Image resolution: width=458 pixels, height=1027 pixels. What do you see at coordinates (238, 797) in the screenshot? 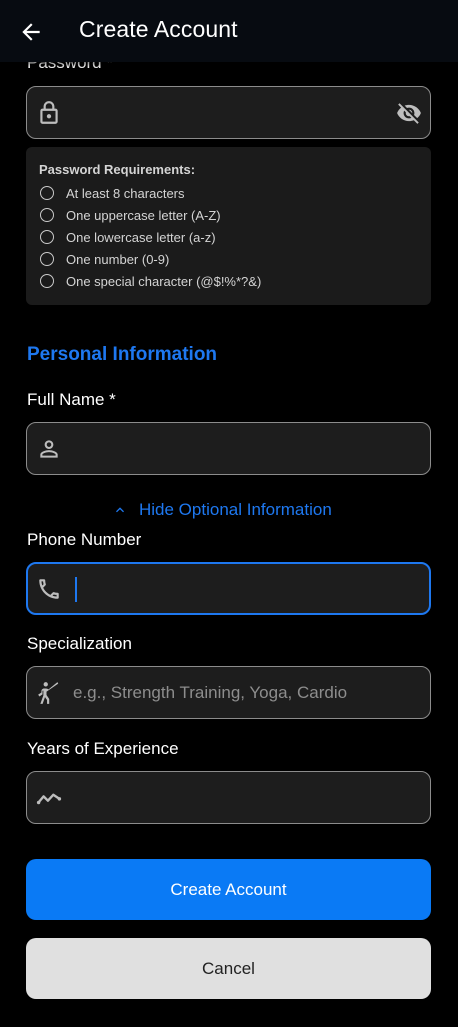
I see `experience-input` at bounding box center [238, 797].